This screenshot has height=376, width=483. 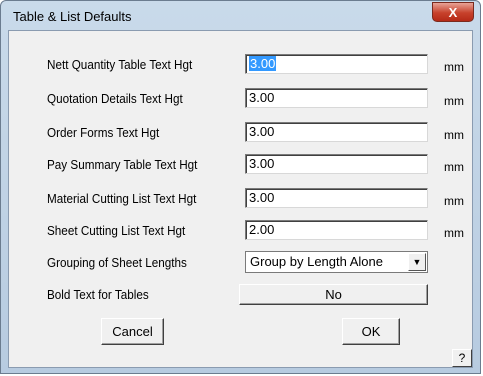 I want to click on help-icon: ?, so click(x=462, y=358).